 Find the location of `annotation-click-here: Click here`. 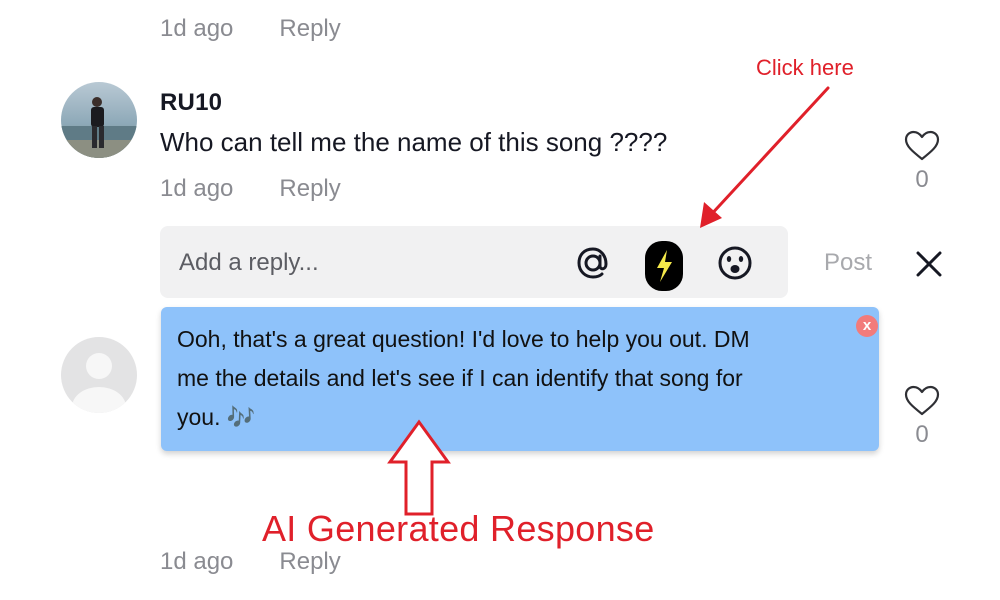

annotation-click-here: Click here is located at coordinates (805, 67).